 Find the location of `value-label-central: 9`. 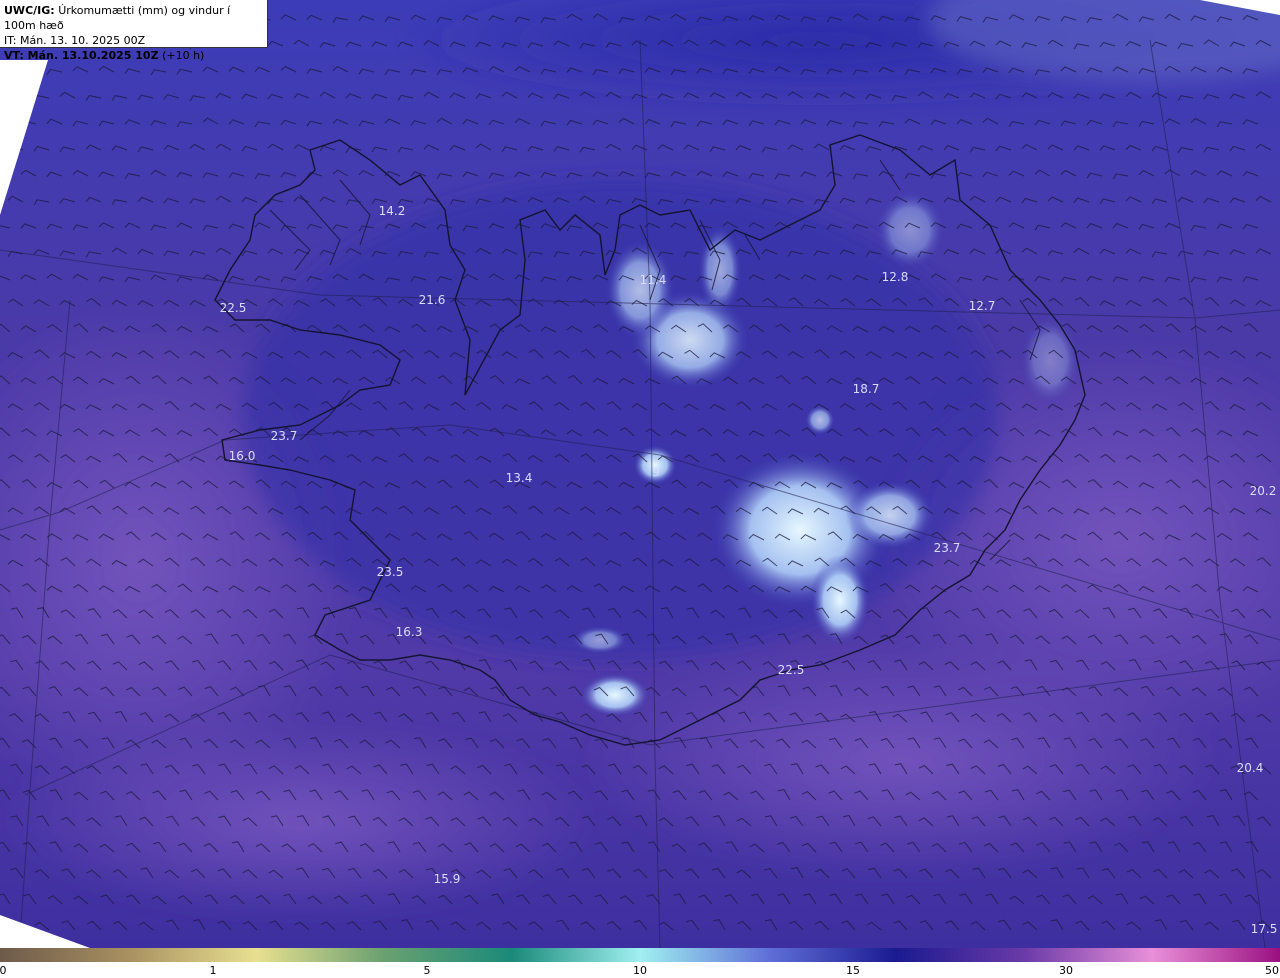

value-label-central: 9 is located at coordinates (656, 472).